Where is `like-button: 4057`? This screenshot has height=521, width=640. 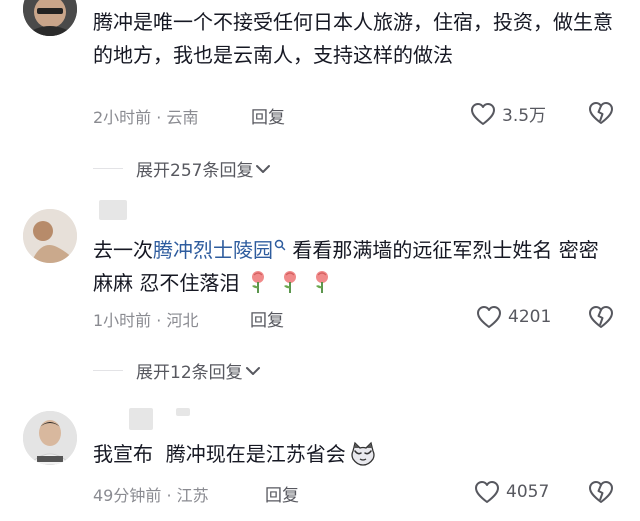
like-button: 4057 is located at coordinates (511, 492).